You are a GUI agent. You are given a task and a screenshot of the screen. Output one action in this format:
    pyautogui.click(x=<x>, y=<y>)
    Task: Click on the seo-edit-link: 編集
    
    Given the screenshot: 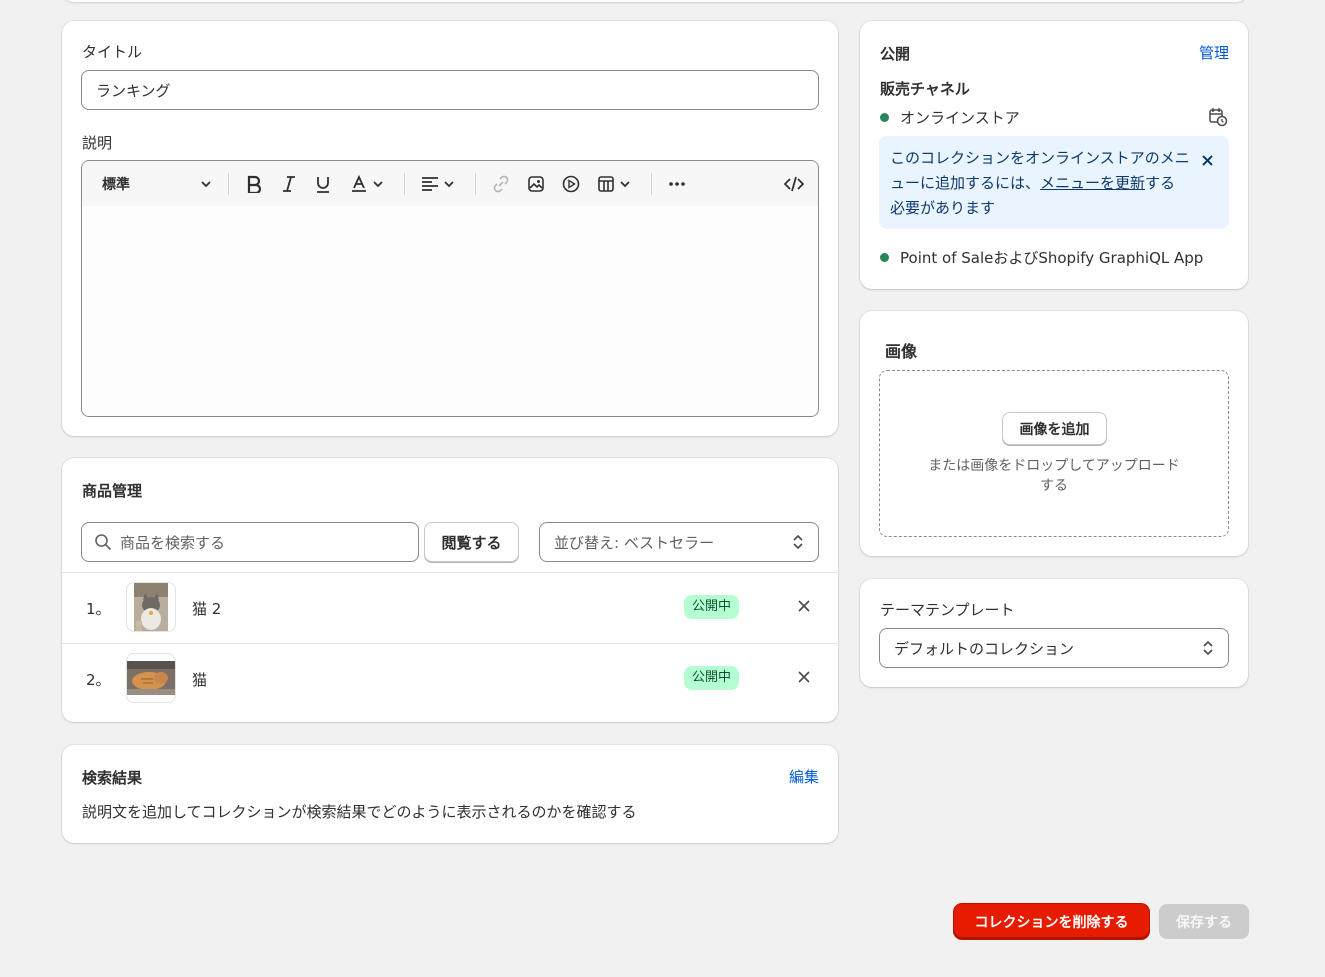 What is the action you would take?
    pyautogui.click(x=804, y=776)
    